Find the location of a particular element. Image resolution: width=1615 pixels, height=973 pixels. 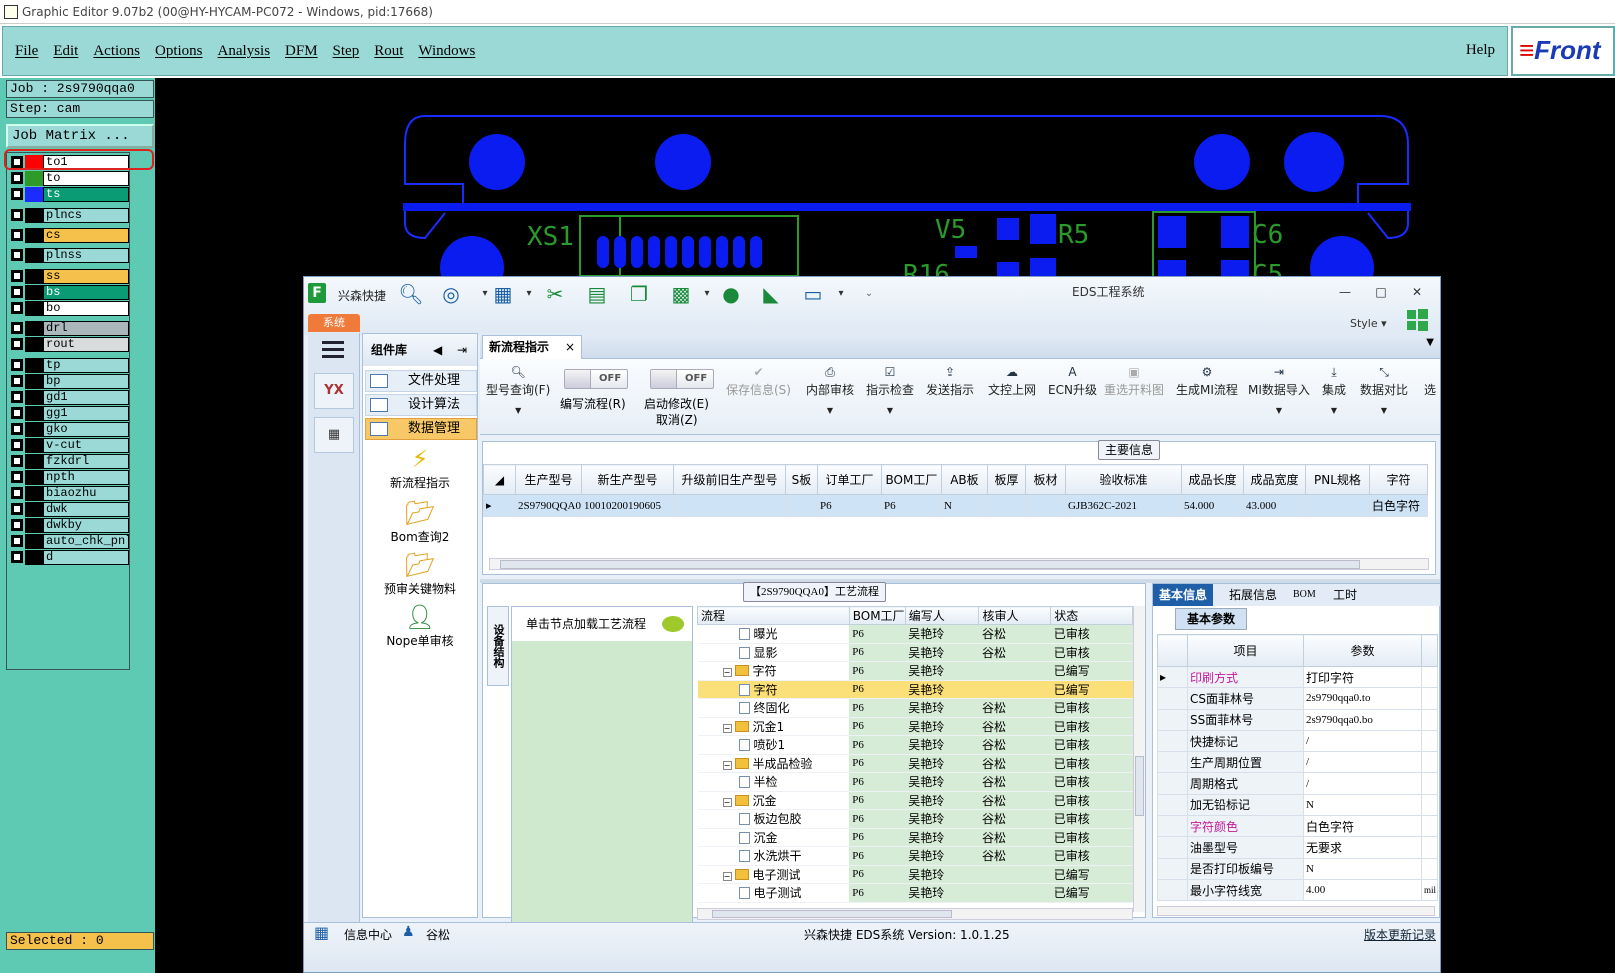

col-header: 流程 is located at coordinates (773, 615).